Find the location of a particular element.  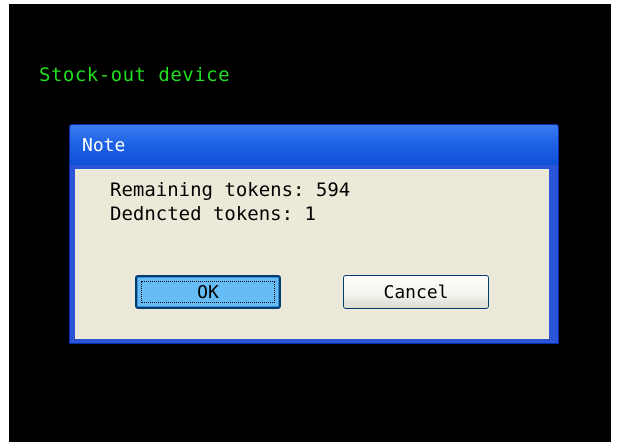

focus-ring is located at coordinates (208, 292).